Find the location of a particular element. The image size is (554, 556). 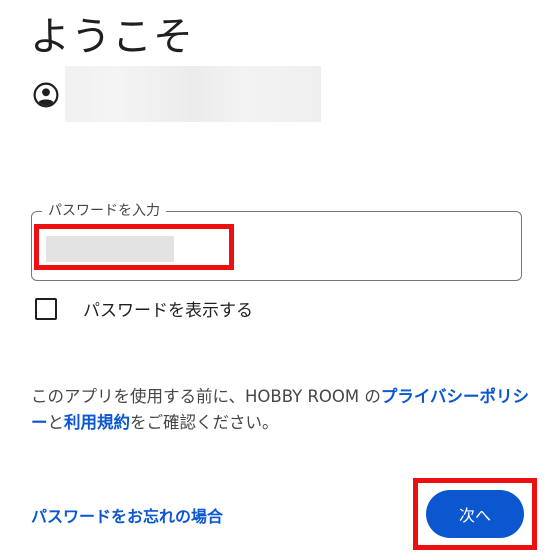

redaction-highlight-box is located at coordinates (134, 247).